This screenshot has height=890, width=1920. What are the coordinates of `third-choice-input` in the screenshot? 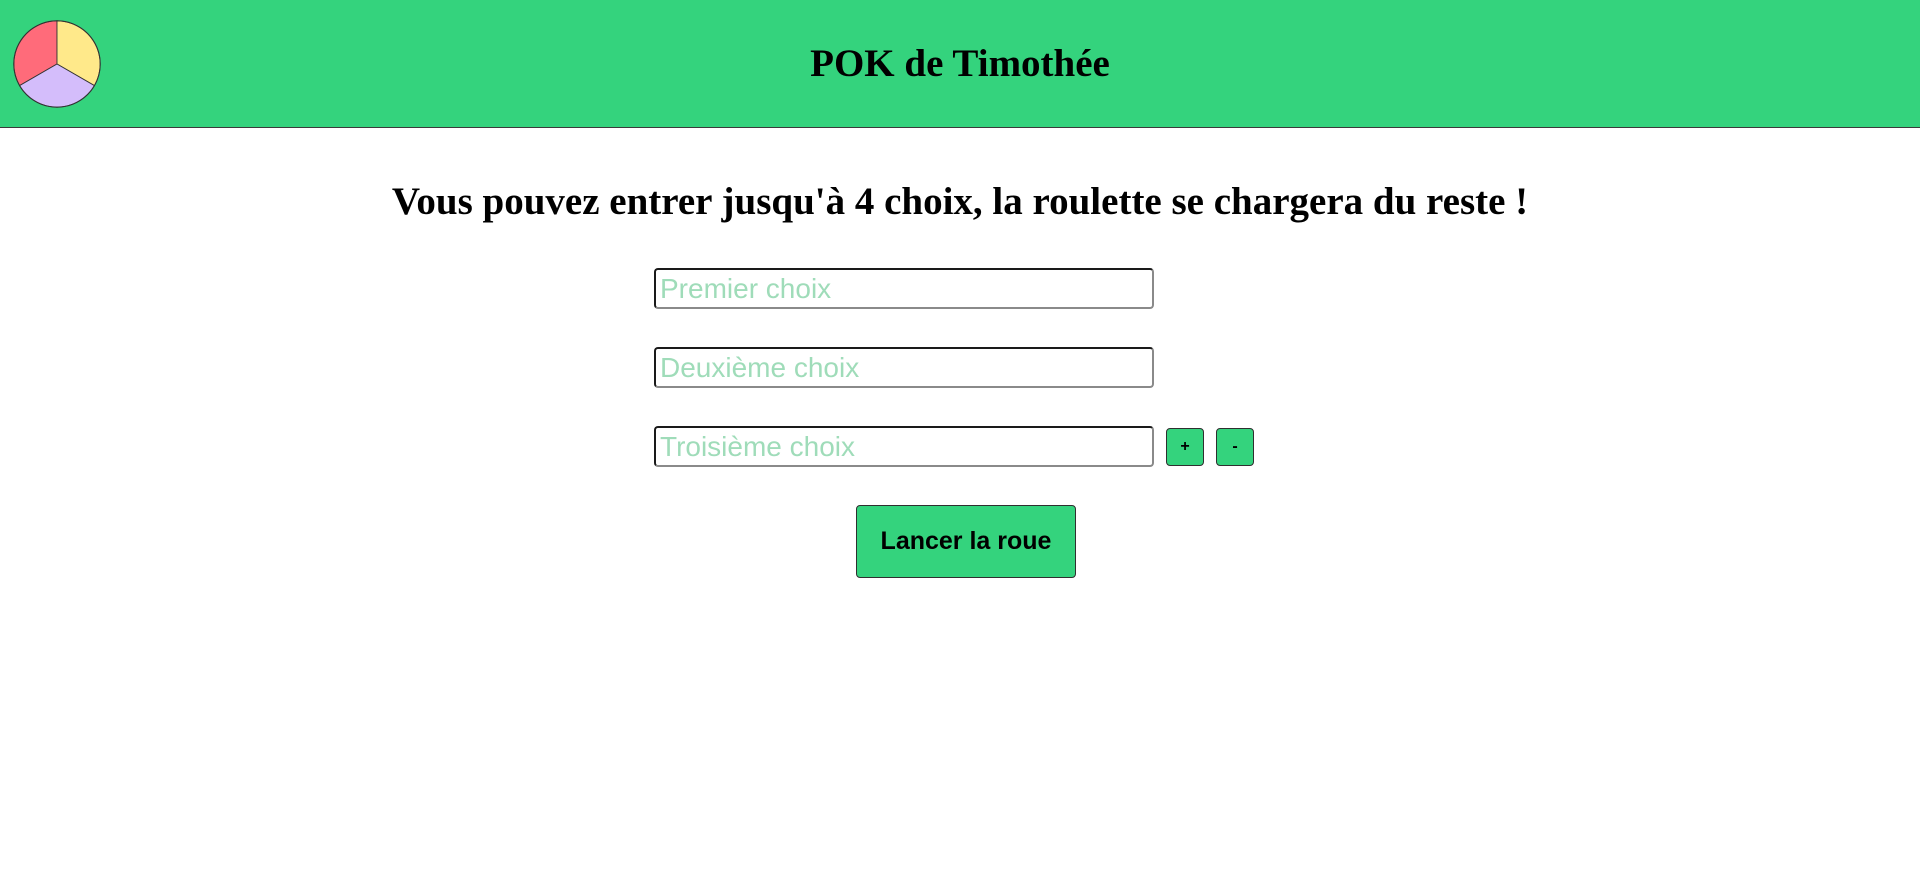 It's located at (904, 446).